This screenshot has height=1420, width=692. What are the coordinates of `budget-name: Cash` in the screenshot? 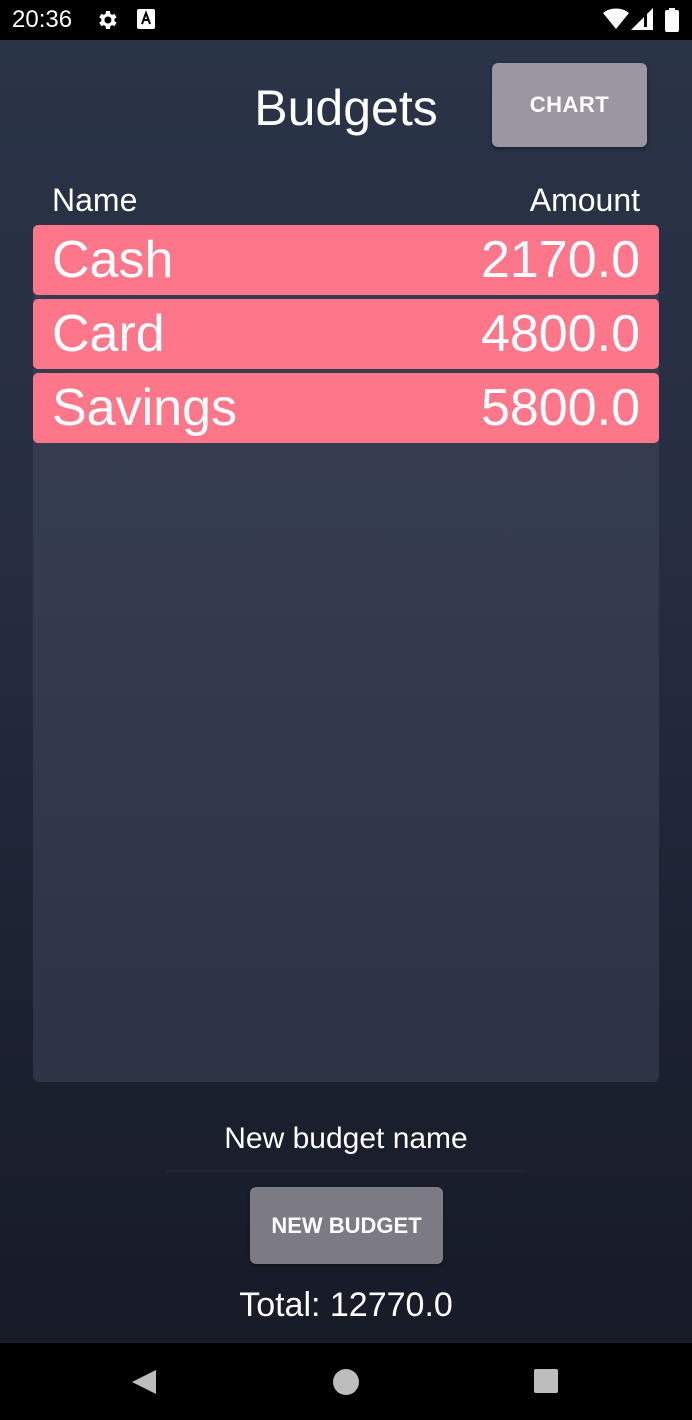 It's located at (113, 260).